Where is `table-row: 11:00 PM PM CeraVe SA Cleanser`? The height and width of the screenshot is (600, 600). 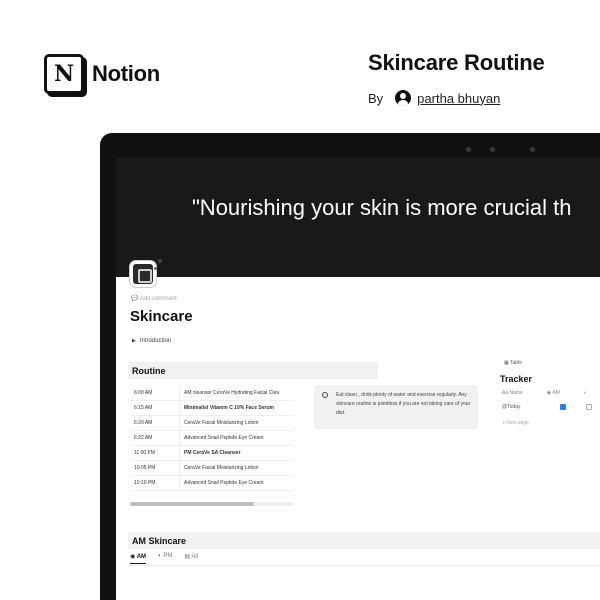 table-row: 11:00 PM PM CeraVe SA Cleanser is located at coordinates (212, 453).